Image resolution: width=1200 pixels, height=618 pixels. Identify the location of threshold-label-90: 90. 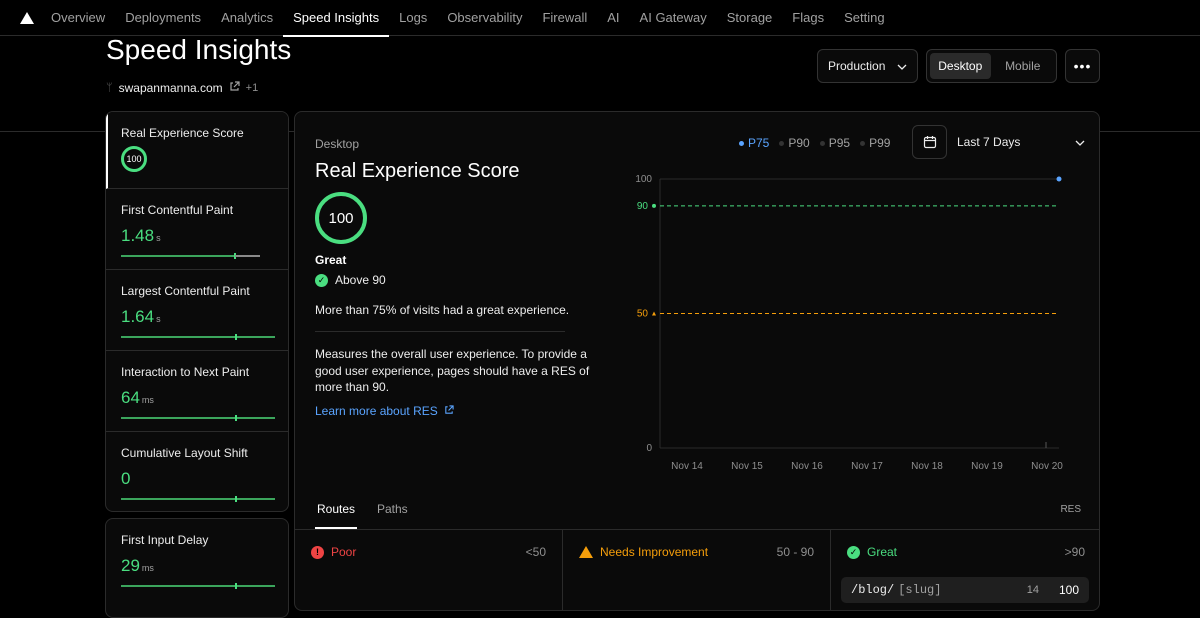
(643, 206).